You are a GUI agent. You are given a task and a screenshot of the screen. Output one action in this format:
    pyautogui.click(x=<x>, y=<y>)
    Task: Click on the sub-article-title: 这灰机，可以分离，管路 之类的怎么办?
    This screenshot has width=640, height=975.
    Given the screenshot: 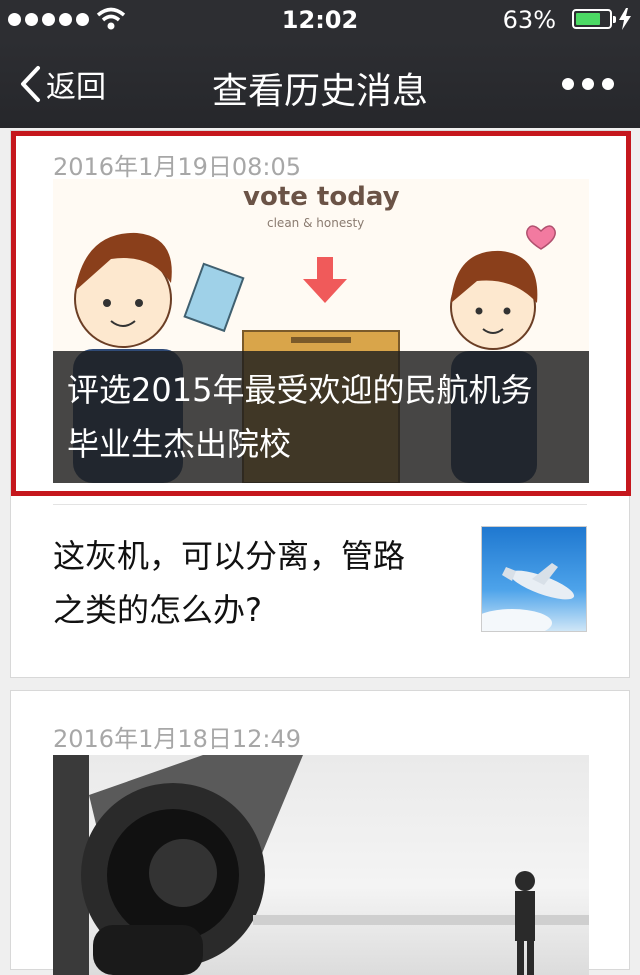 What is the action you would take?
    pyautogui.click(x=253, y=583)
    